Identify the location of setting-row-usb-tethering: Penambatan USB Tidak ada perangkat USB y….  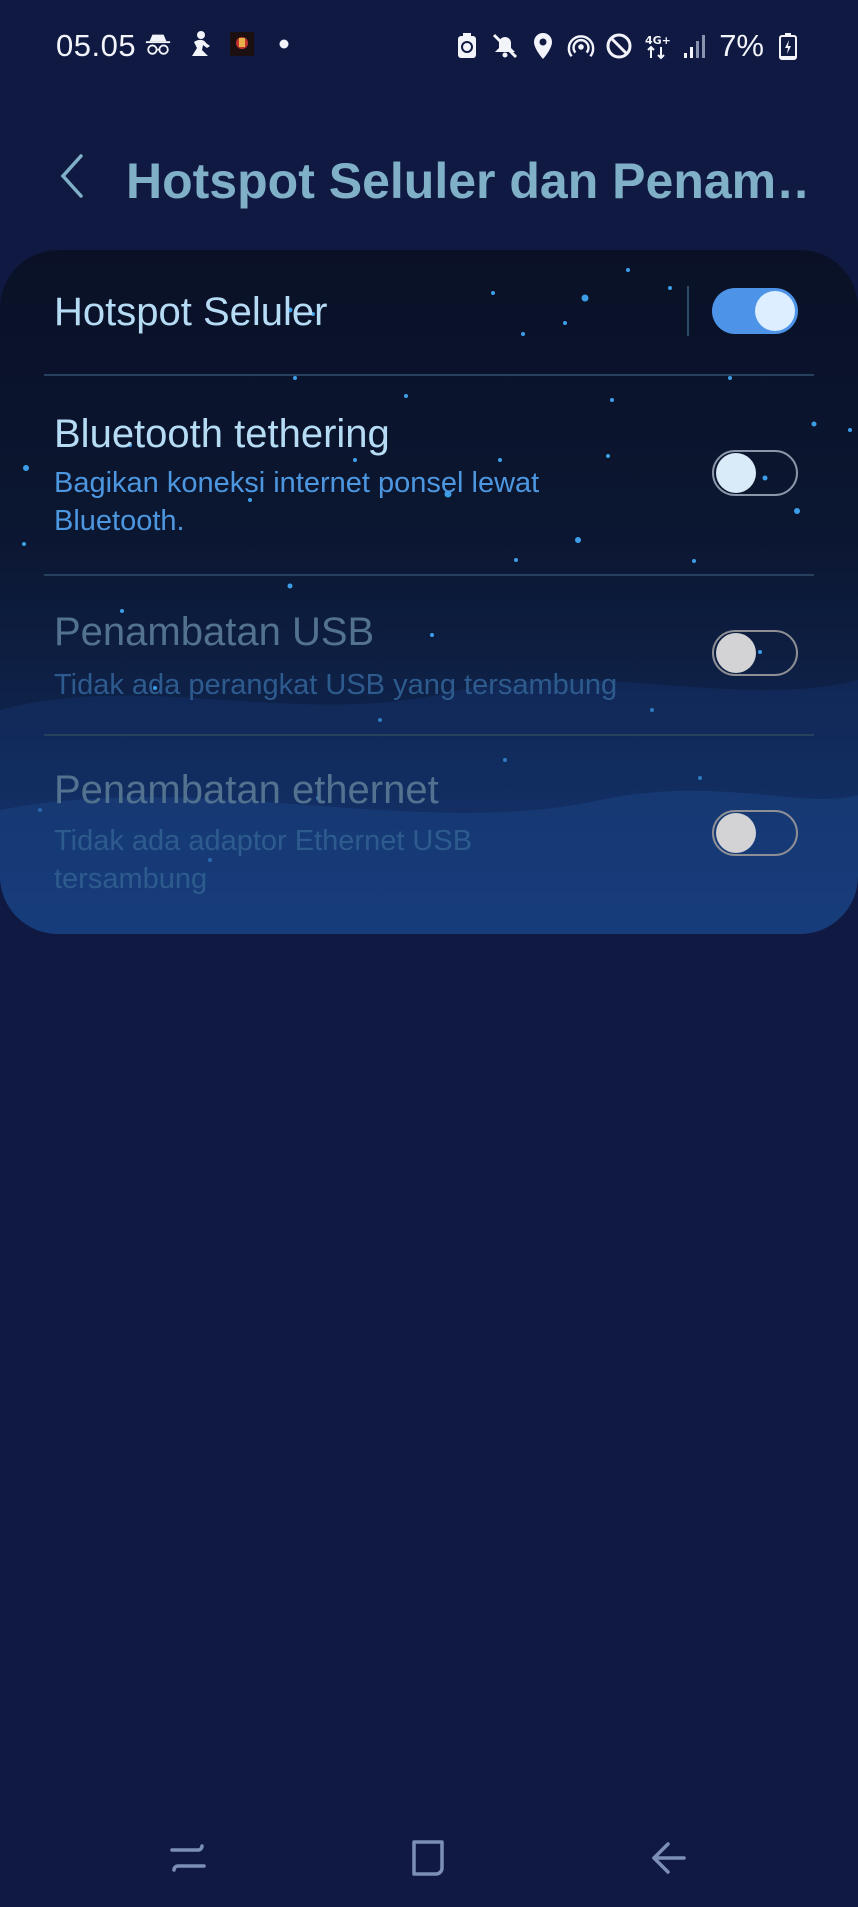
(429, 655).